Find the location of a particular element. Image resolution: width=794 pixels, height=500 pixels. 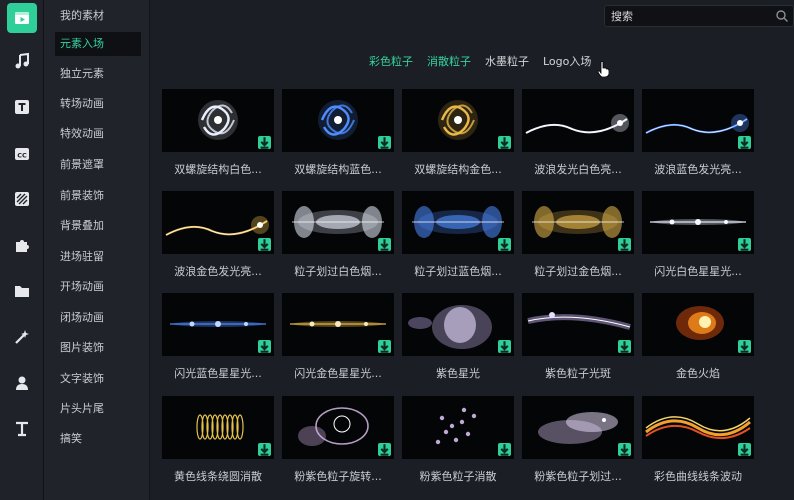

svg-text: CC is located at coordinates (22, 156).